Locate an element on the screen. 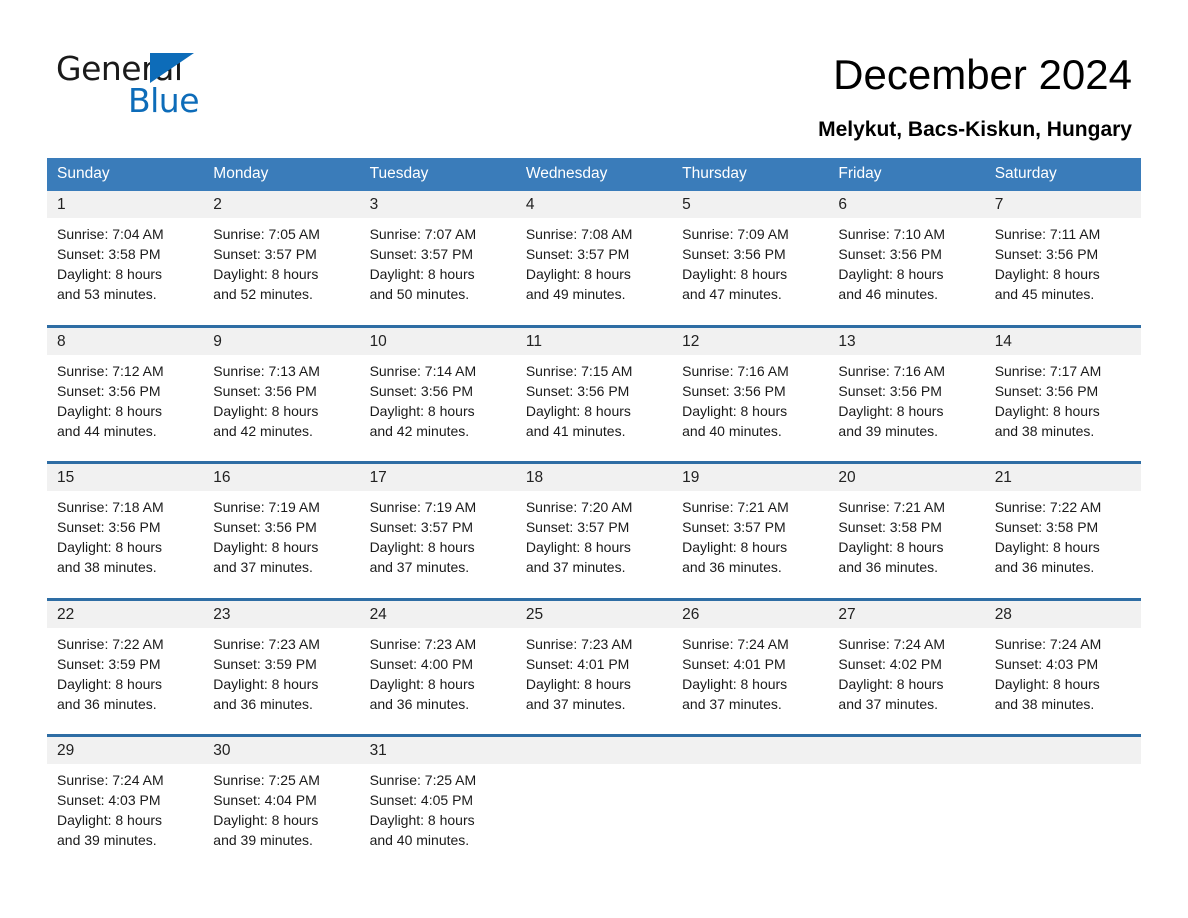  day-number-cell: 14 is located at coordinates (1062, 339).